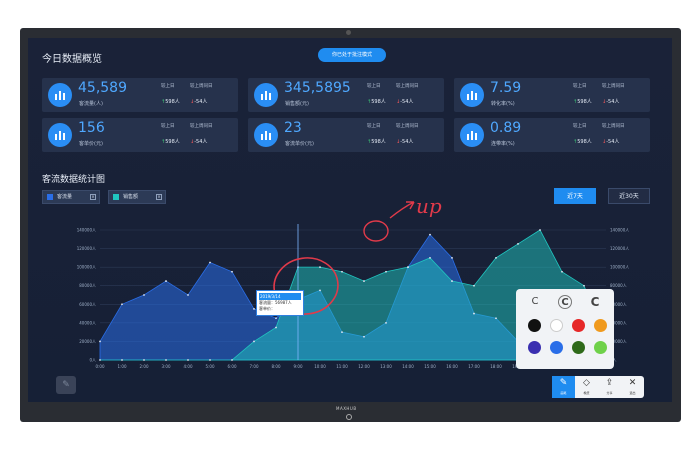  What do you see at coordinates (565, 329) in the screenshot?
I see `pen-palette: C C C` at bounding box center [565, 329].